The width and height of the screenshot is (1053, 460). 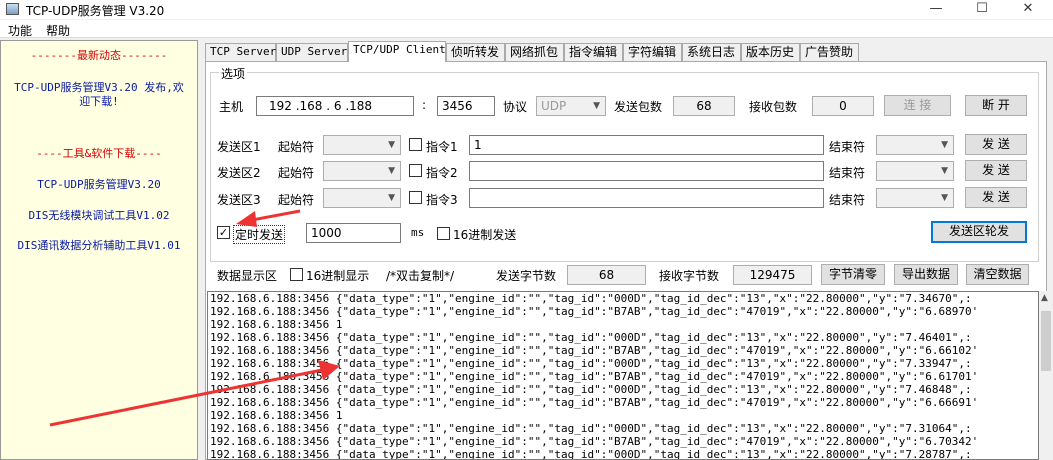 What do you see at coordinates (711, 52) in the screenshot?
I see `tab-system-log: 系统日志` at bounding box center [711, 52].